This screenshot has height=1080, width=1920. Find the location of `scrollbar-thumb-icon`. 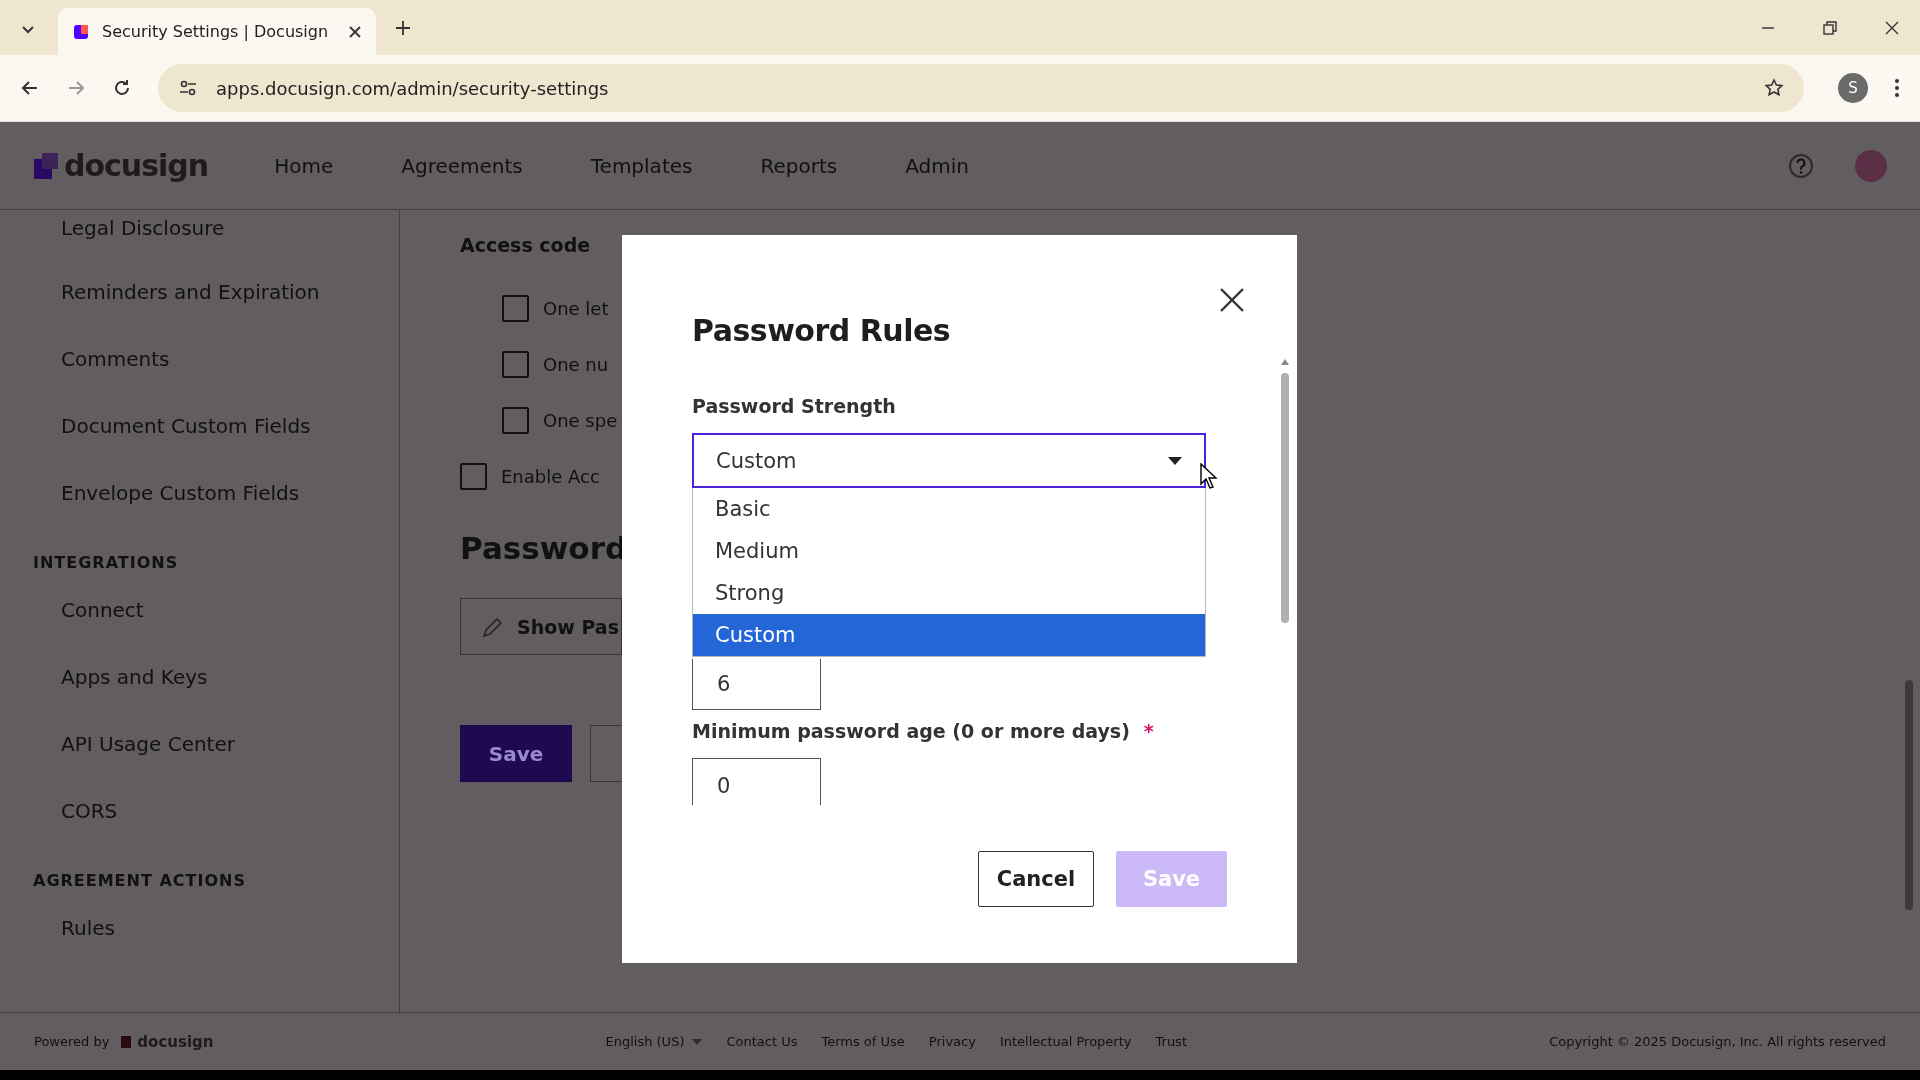

scrollbar-thumb-icon is located at coordinates (1909, 795).